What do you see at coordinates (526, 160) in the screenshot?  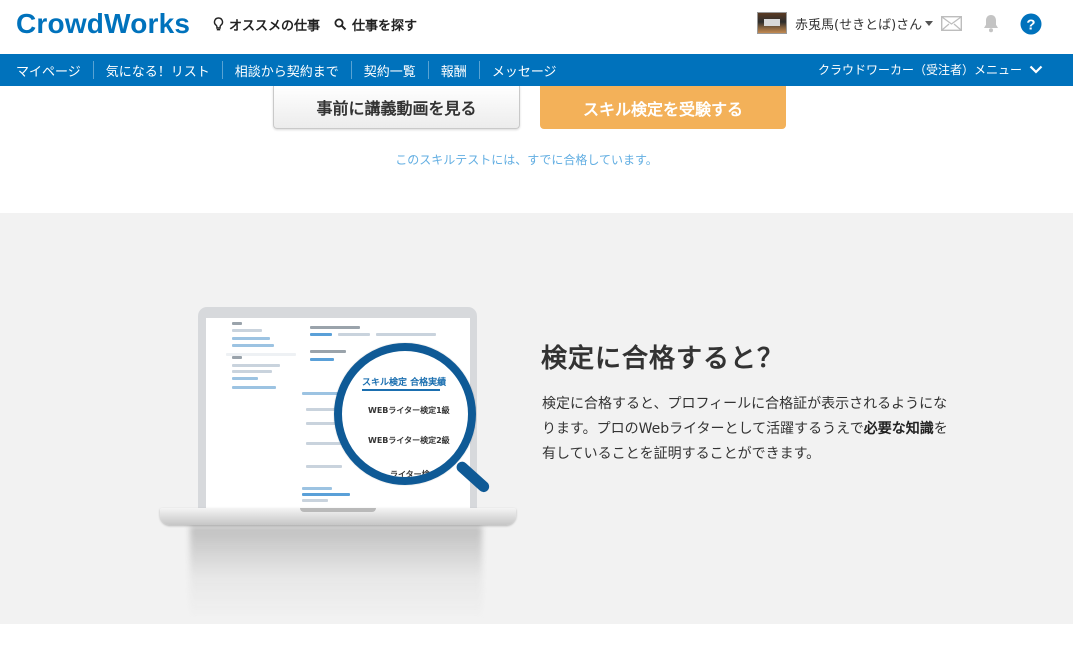 I see `already-passed-note: このスキルテストには、すでに合格しています。` at bounding box center [526, 160].